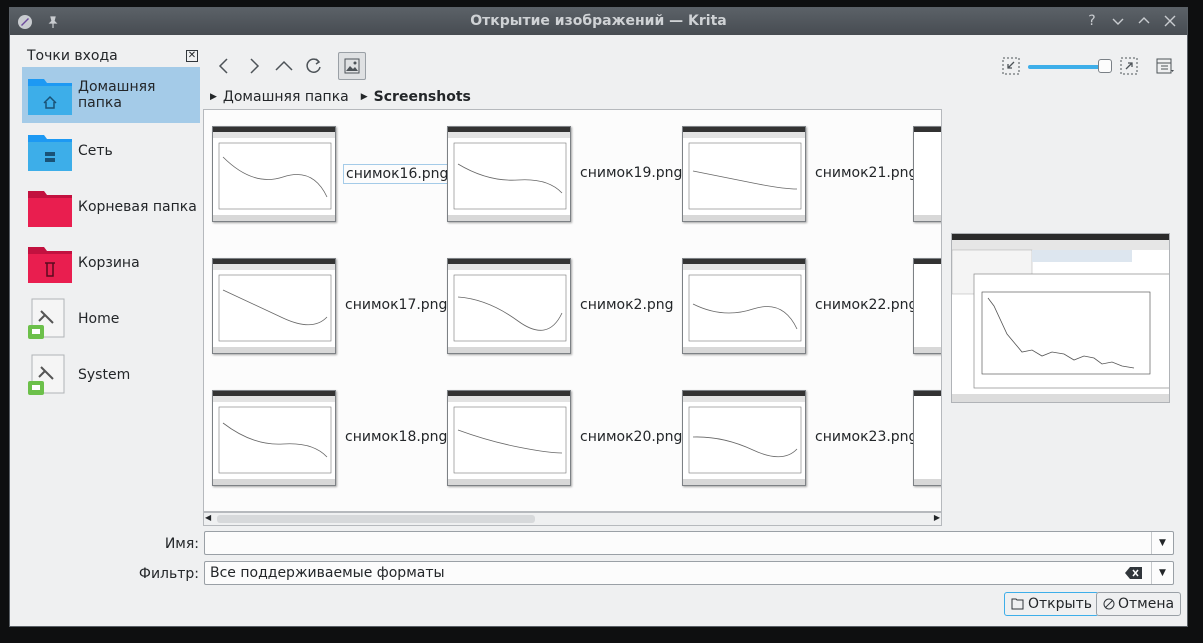 The height and width of the screenshot is (643, 1203). I want to click on folder-open-icon, so click(1017, 604).